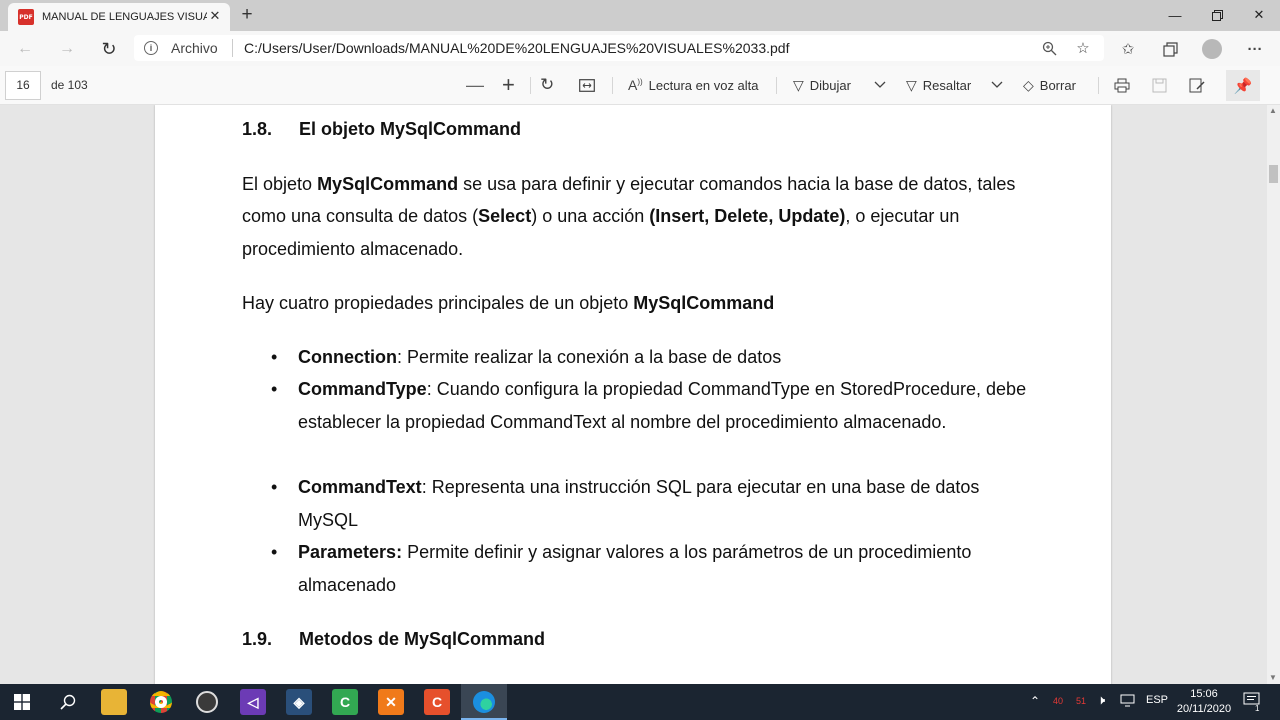  I want to click on address-scheme-label: Archivo, so click(194, 48).